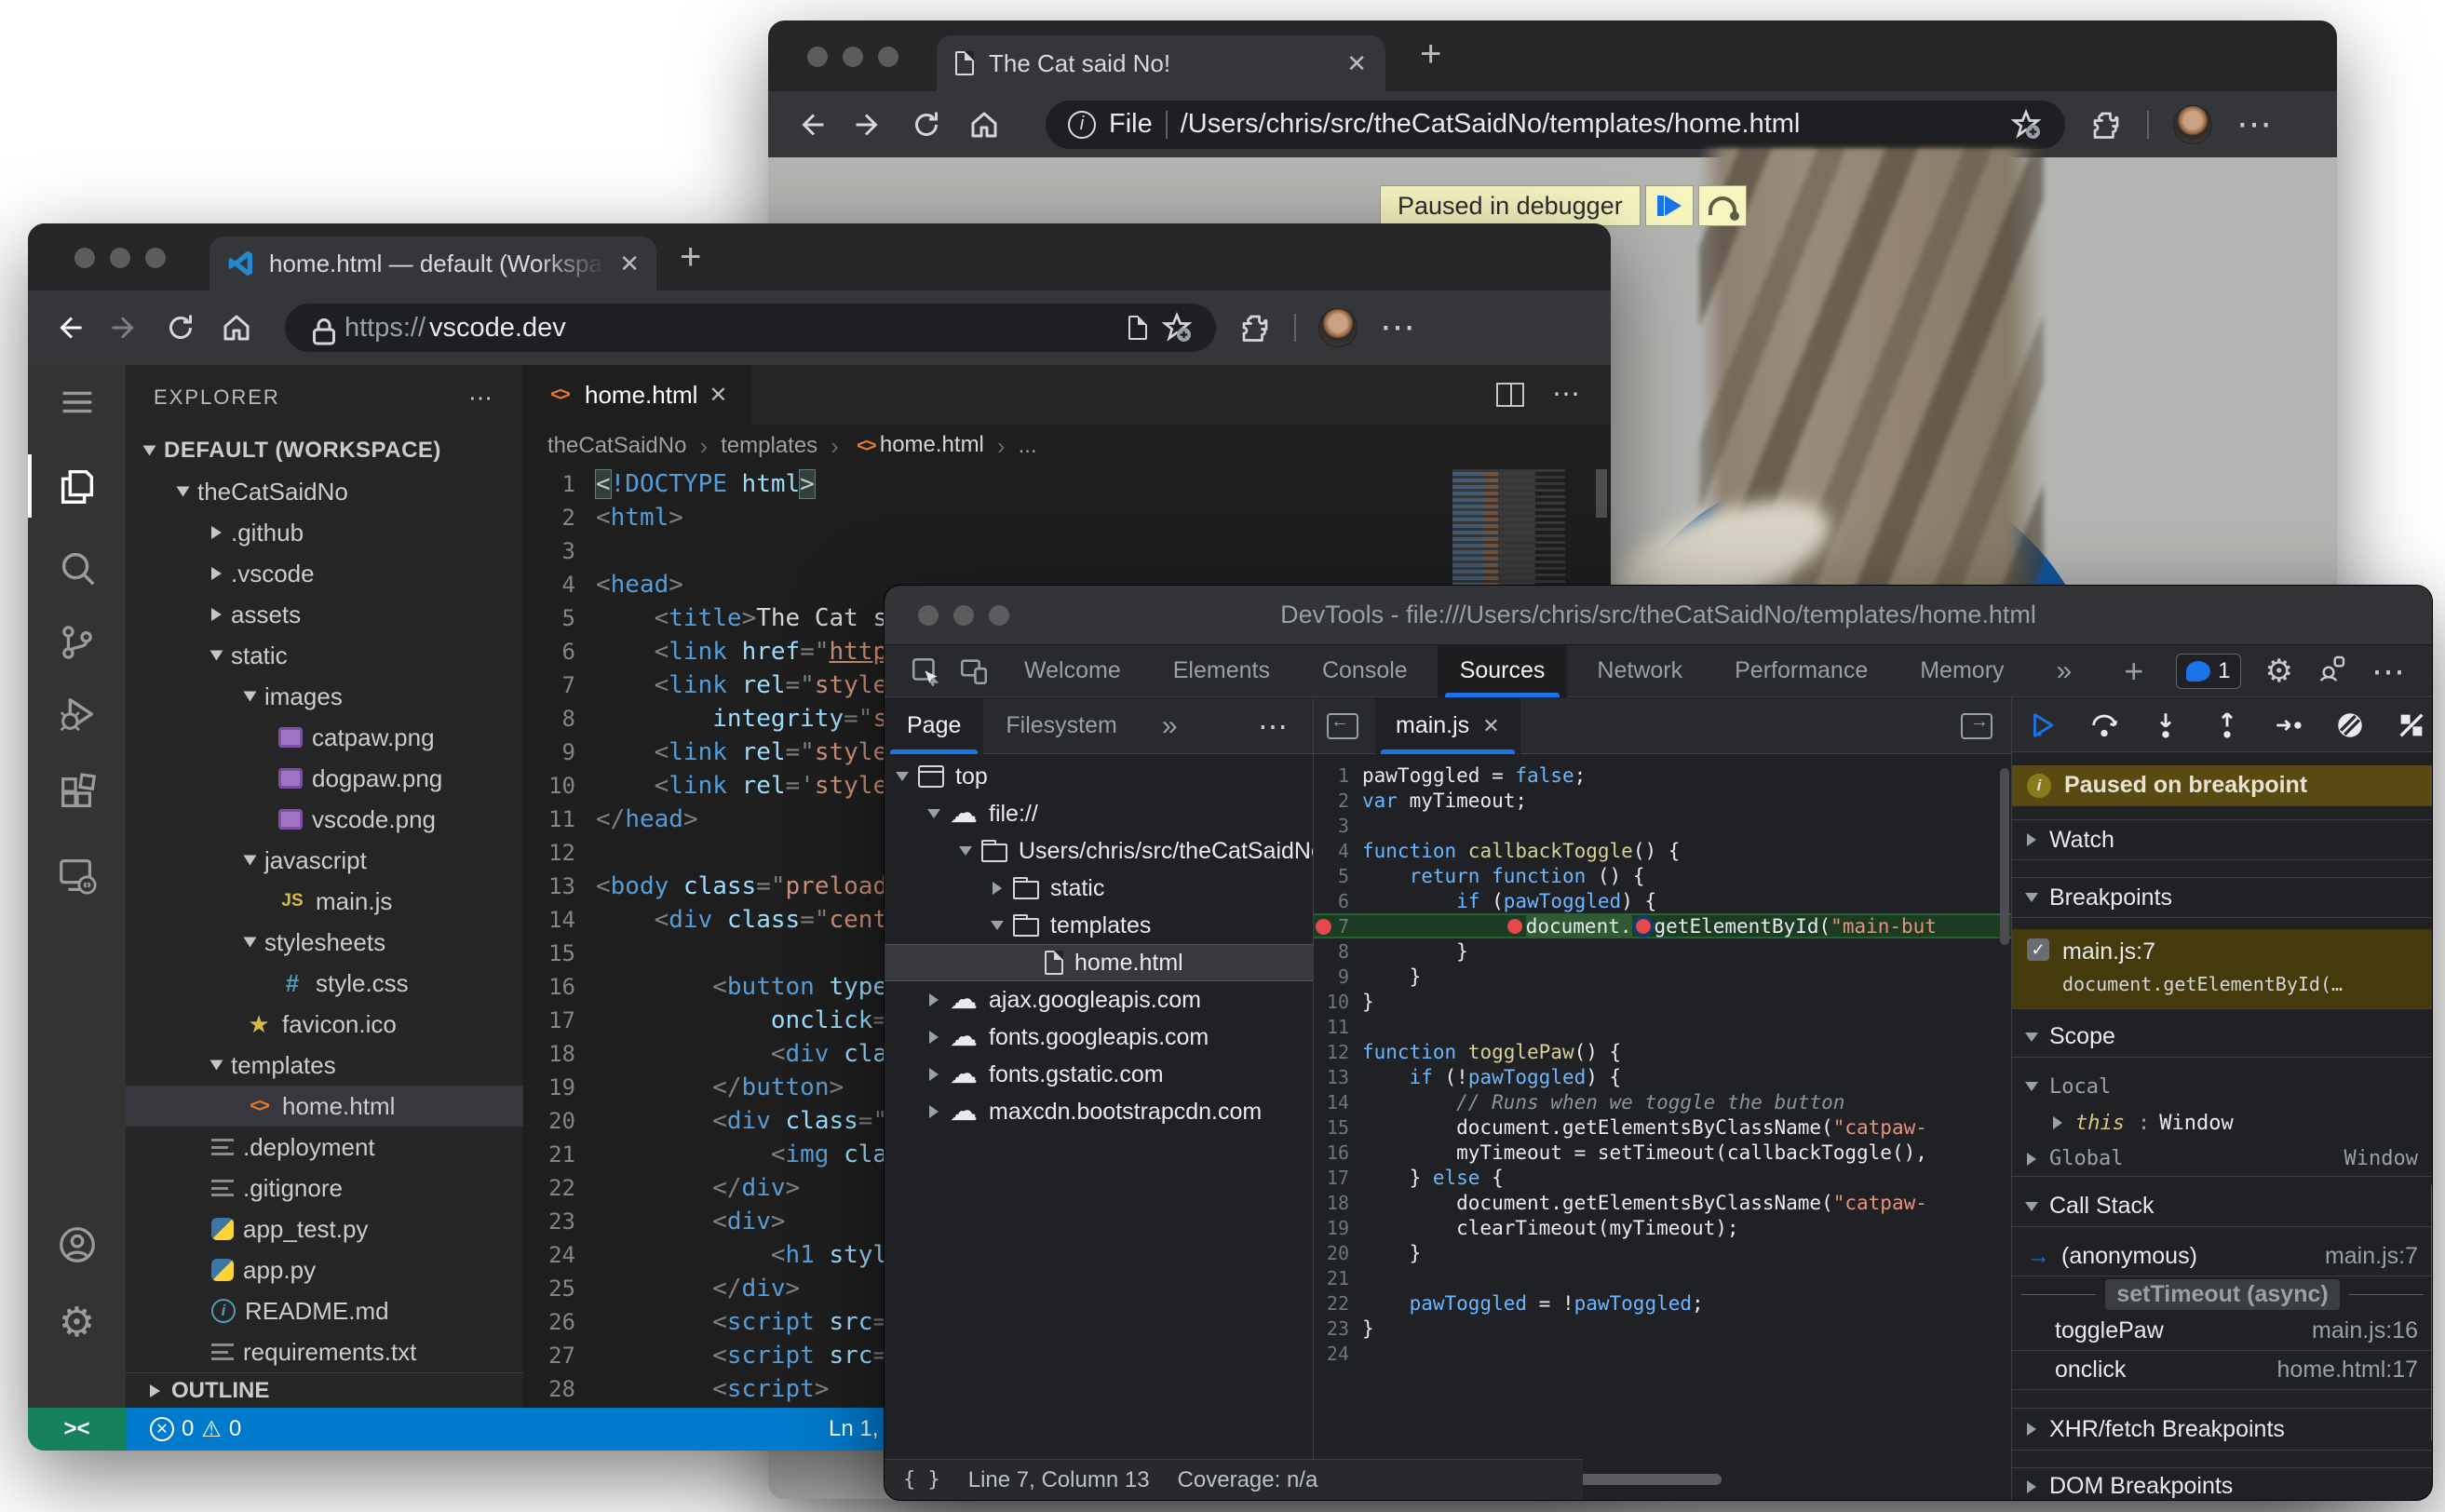 This screenshot has width=2445, height=1512. What do you see at coordinates (2043, 725) in the screenshot?
I see `resume-script-icon` at bounding box center [2043, 725].